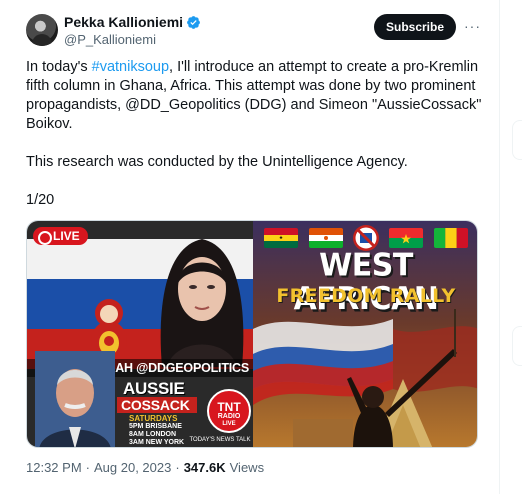  What do you see at coordinates (132, 467) in the screenshot?
I see `tweet-date: Aug 20, 2023` at bounding box center [132, 467].